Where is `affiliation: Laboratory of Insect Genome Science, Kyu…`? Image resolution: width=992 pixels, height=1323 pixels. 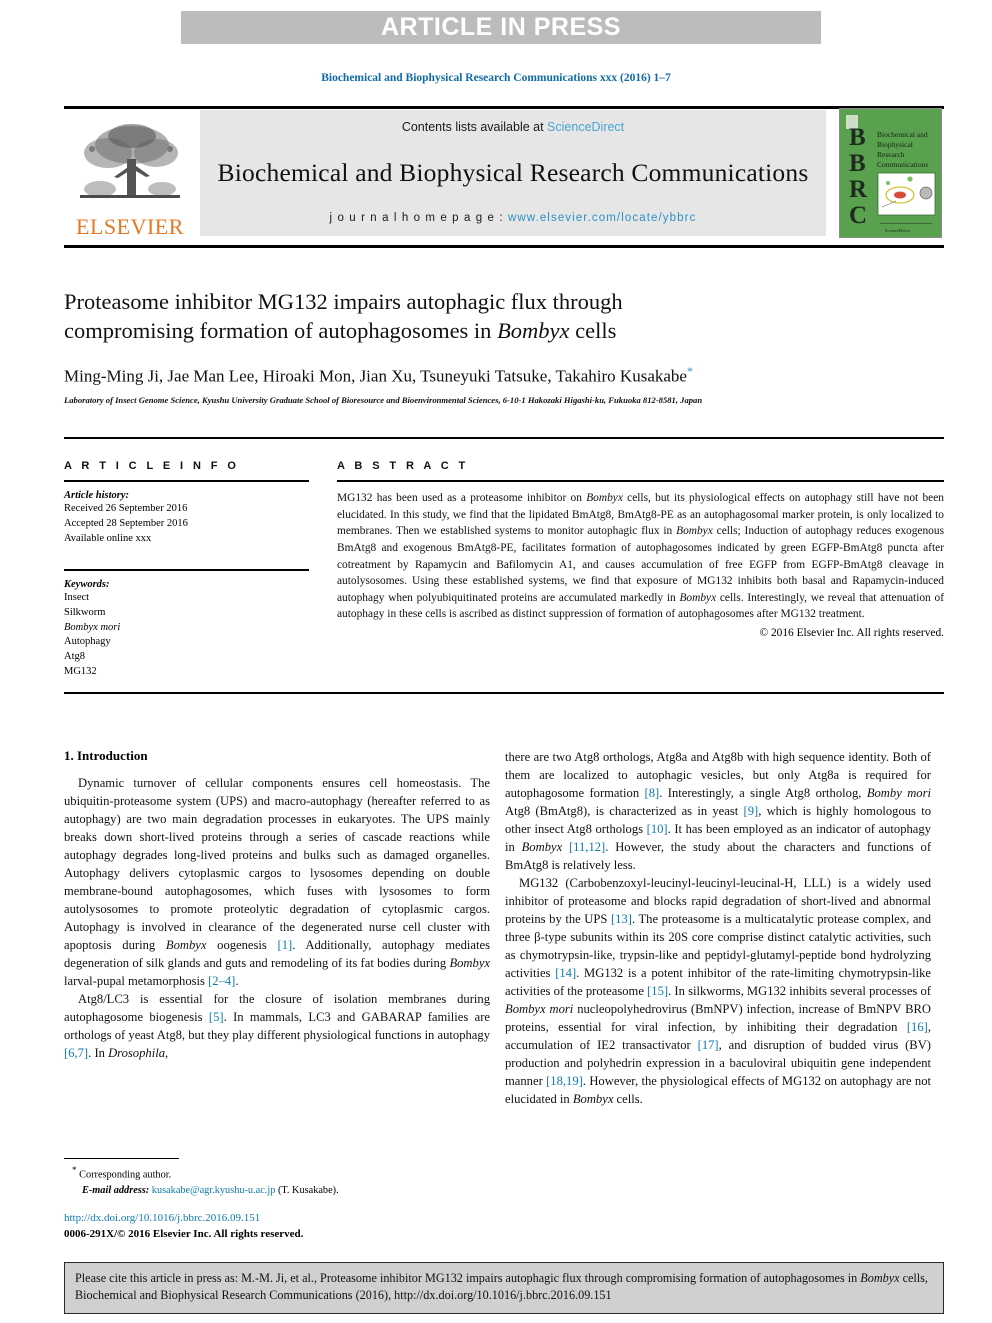 affiliation: Laboratory of Insect Genome Science, Kyu… is located at coordinates (383, 400).